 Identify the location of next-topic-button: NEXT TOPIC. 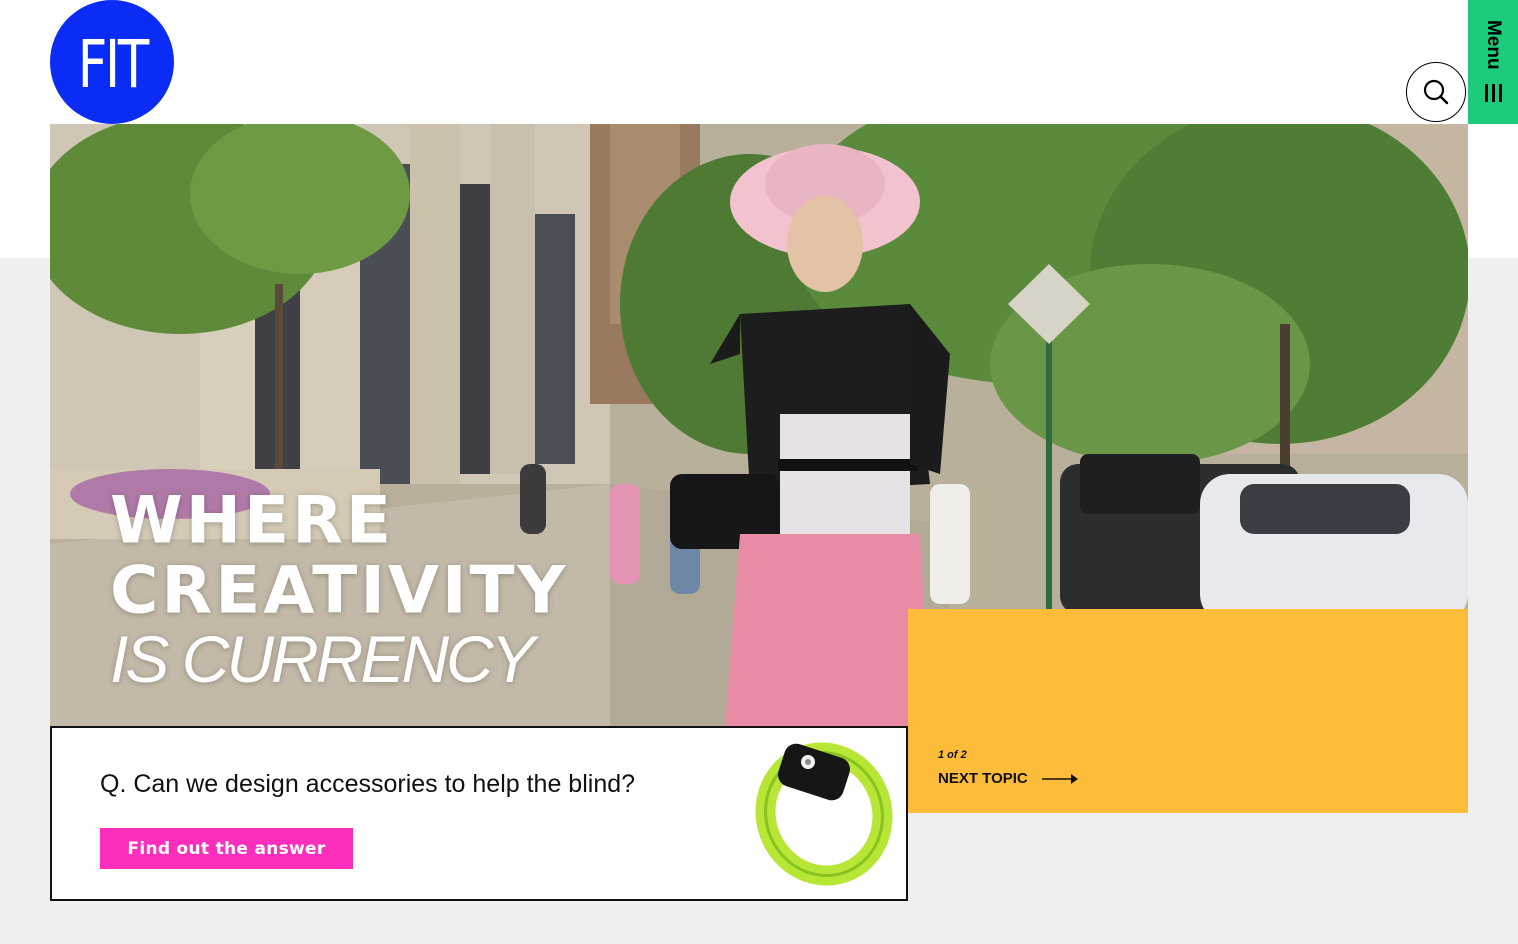
(1008, 778).